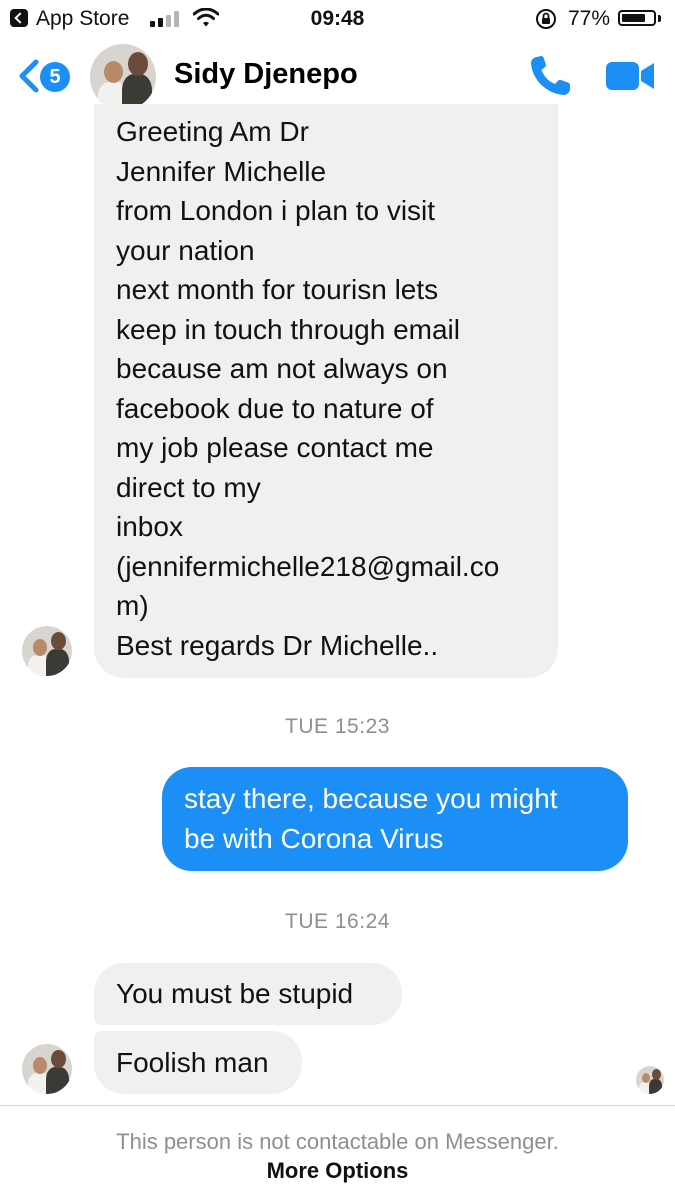 The width and height of the screenshot is (675, 1200). I want to click on message-line: your nation, so click(185, 250).